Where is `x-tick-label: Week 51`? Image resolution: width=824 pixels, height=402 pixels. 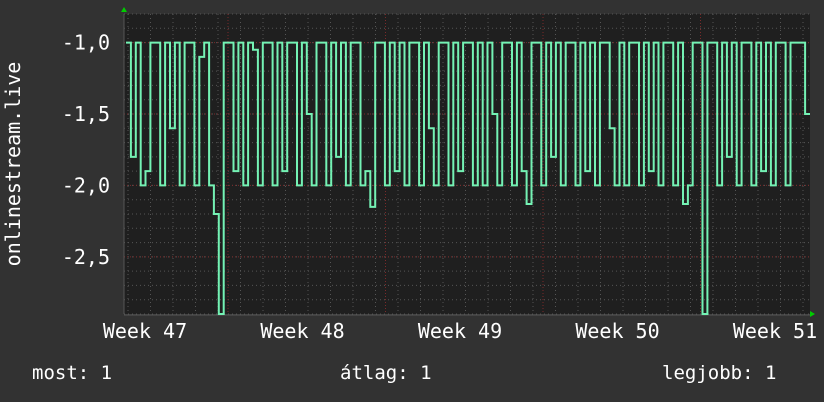
x-tick-label: Week 51 is located at coordinates (775, 331).